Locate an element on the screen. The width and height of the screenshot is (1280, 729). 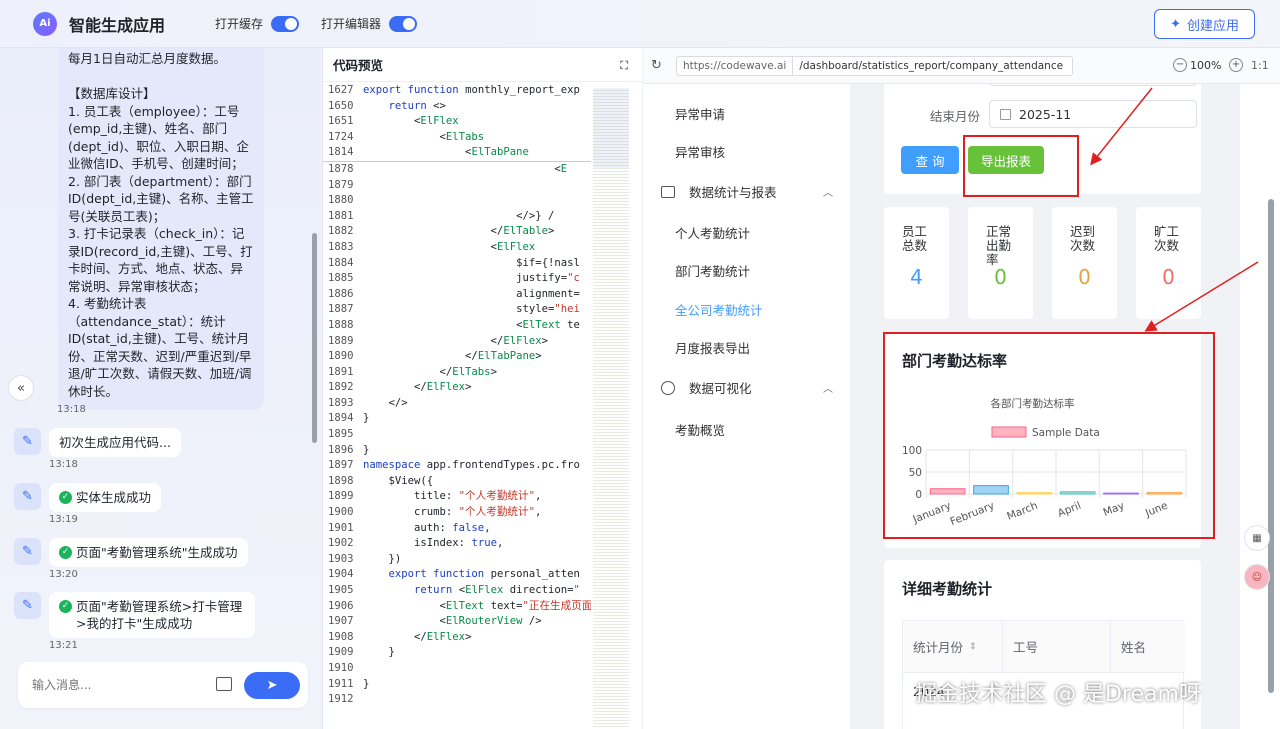
code-text: crumb: "个人考勤统计", is located at coordinates (452, 512).